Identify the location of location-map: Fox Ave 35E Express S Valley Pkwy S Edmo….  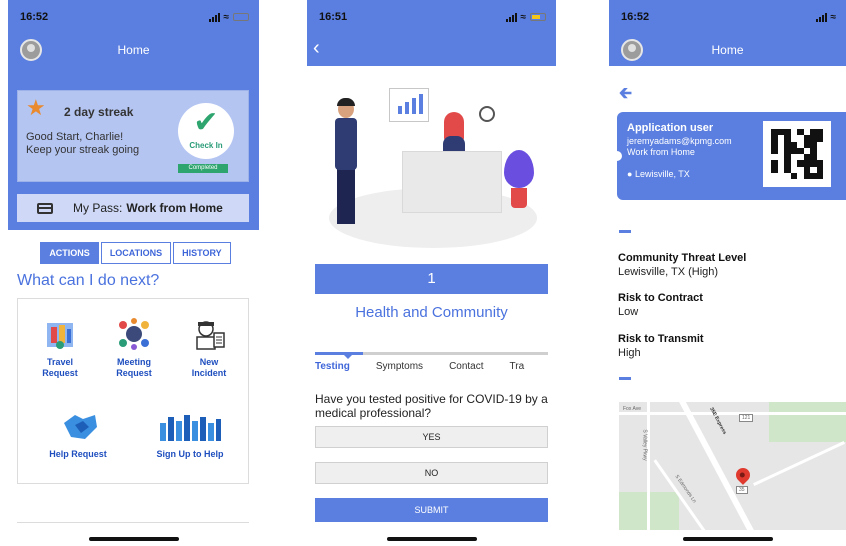
(732, 466).